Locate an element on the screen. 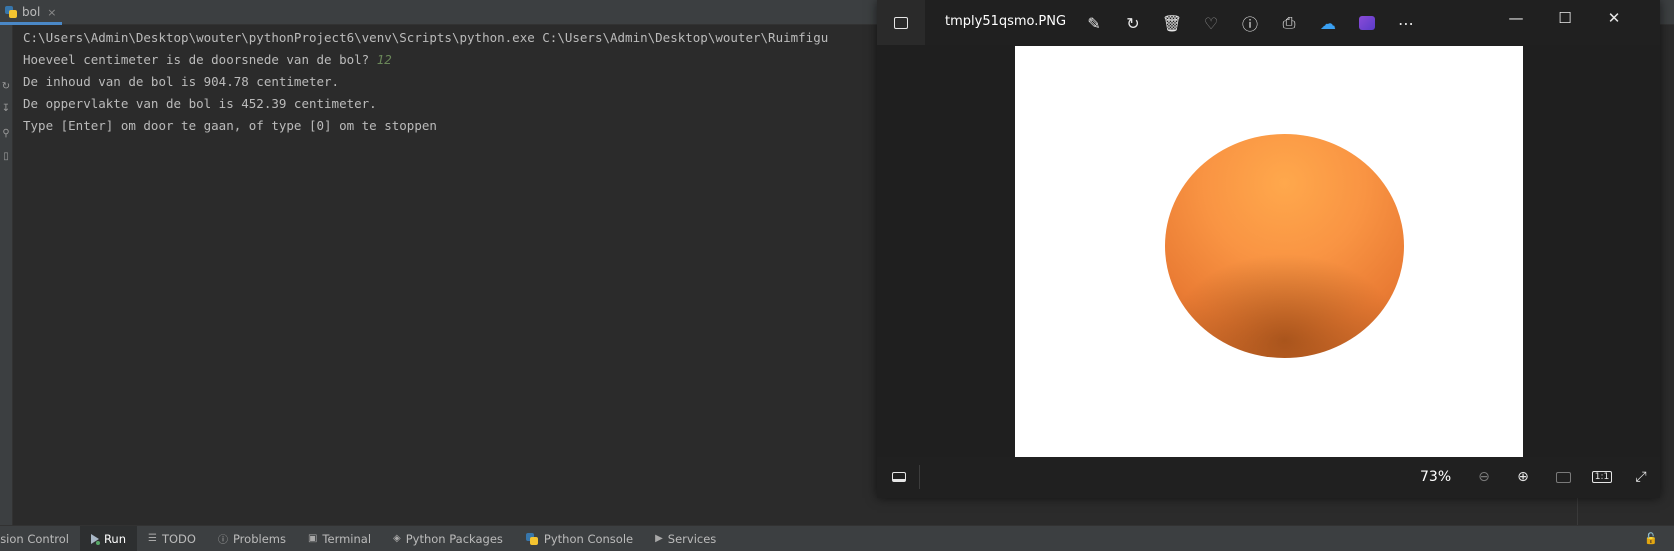 Image resolution: width=1674 pixels, height=551 pixels. see-all-photos-button is located at coordinates (901, 22).